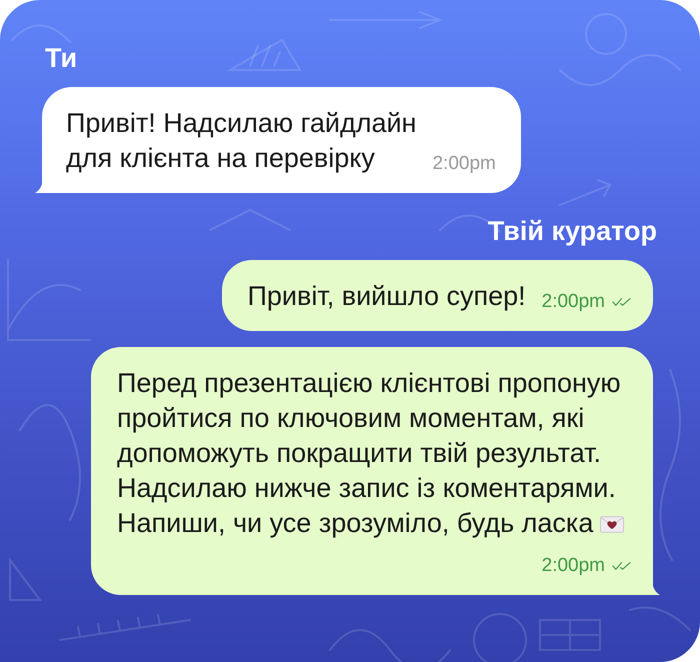  What do you see at coordinates (61, 58) in the screenshot?
I see `sender-name: Ти` at bounding box center [61, 58].